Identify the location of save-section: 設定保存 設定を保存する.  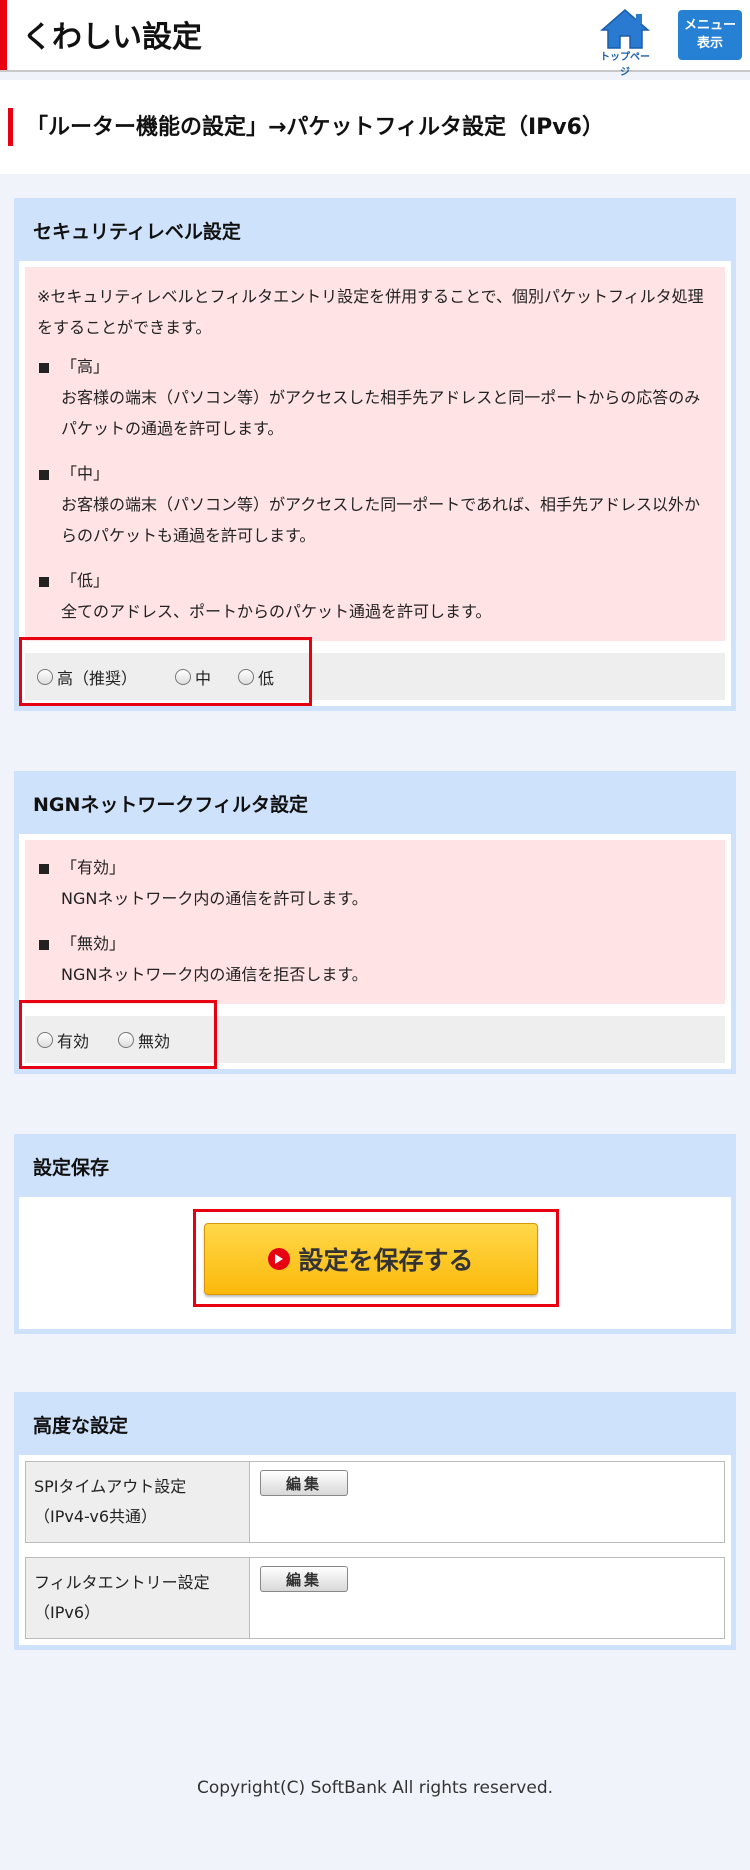
(375, 1234).